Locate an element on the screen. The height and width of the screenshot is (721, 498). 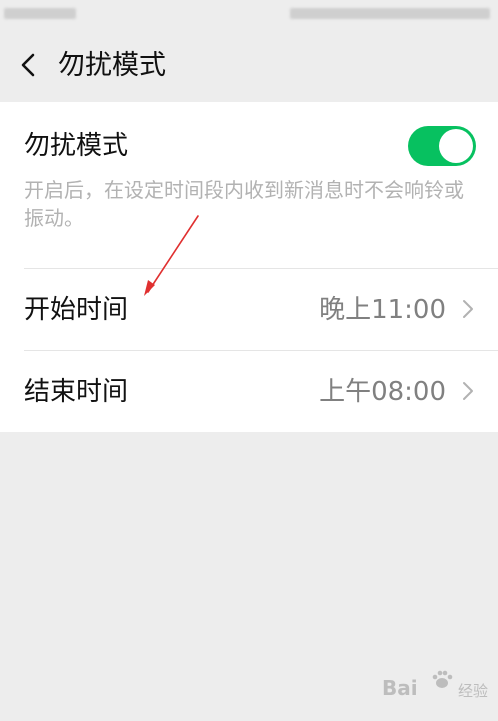
end-time-row: 结束时间 上午08:00 is located at coordinates (249, 391).